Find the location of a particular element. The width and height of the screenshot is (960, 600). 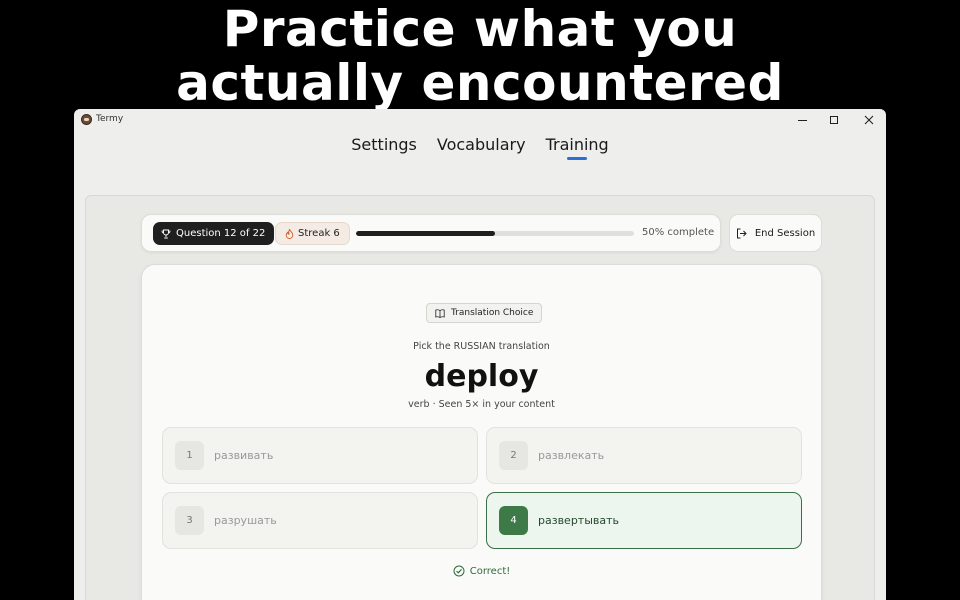

question-badge: Question 12 of 22 is located at coordinates (214, 233).